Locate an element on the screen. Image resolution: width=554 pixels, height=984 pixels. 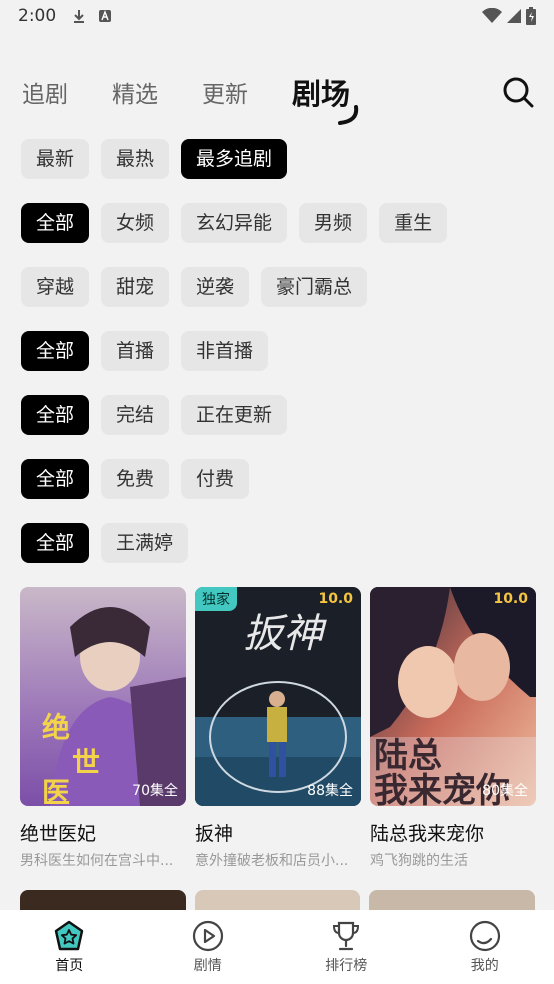
chip-price-all: 全部 is located at coordinates (55, 479).